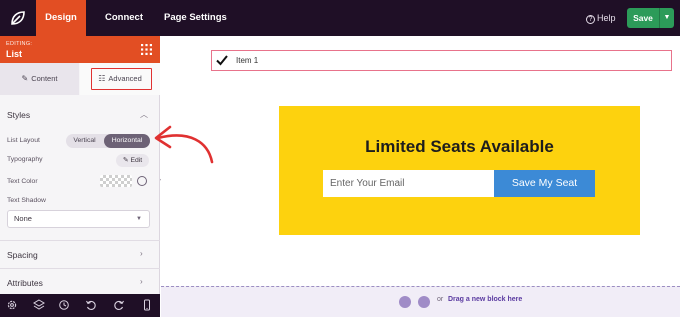 This screenshot has height=317, width=680. I want to click on text-shadow-label: Text Shadow, so click(26, 200).